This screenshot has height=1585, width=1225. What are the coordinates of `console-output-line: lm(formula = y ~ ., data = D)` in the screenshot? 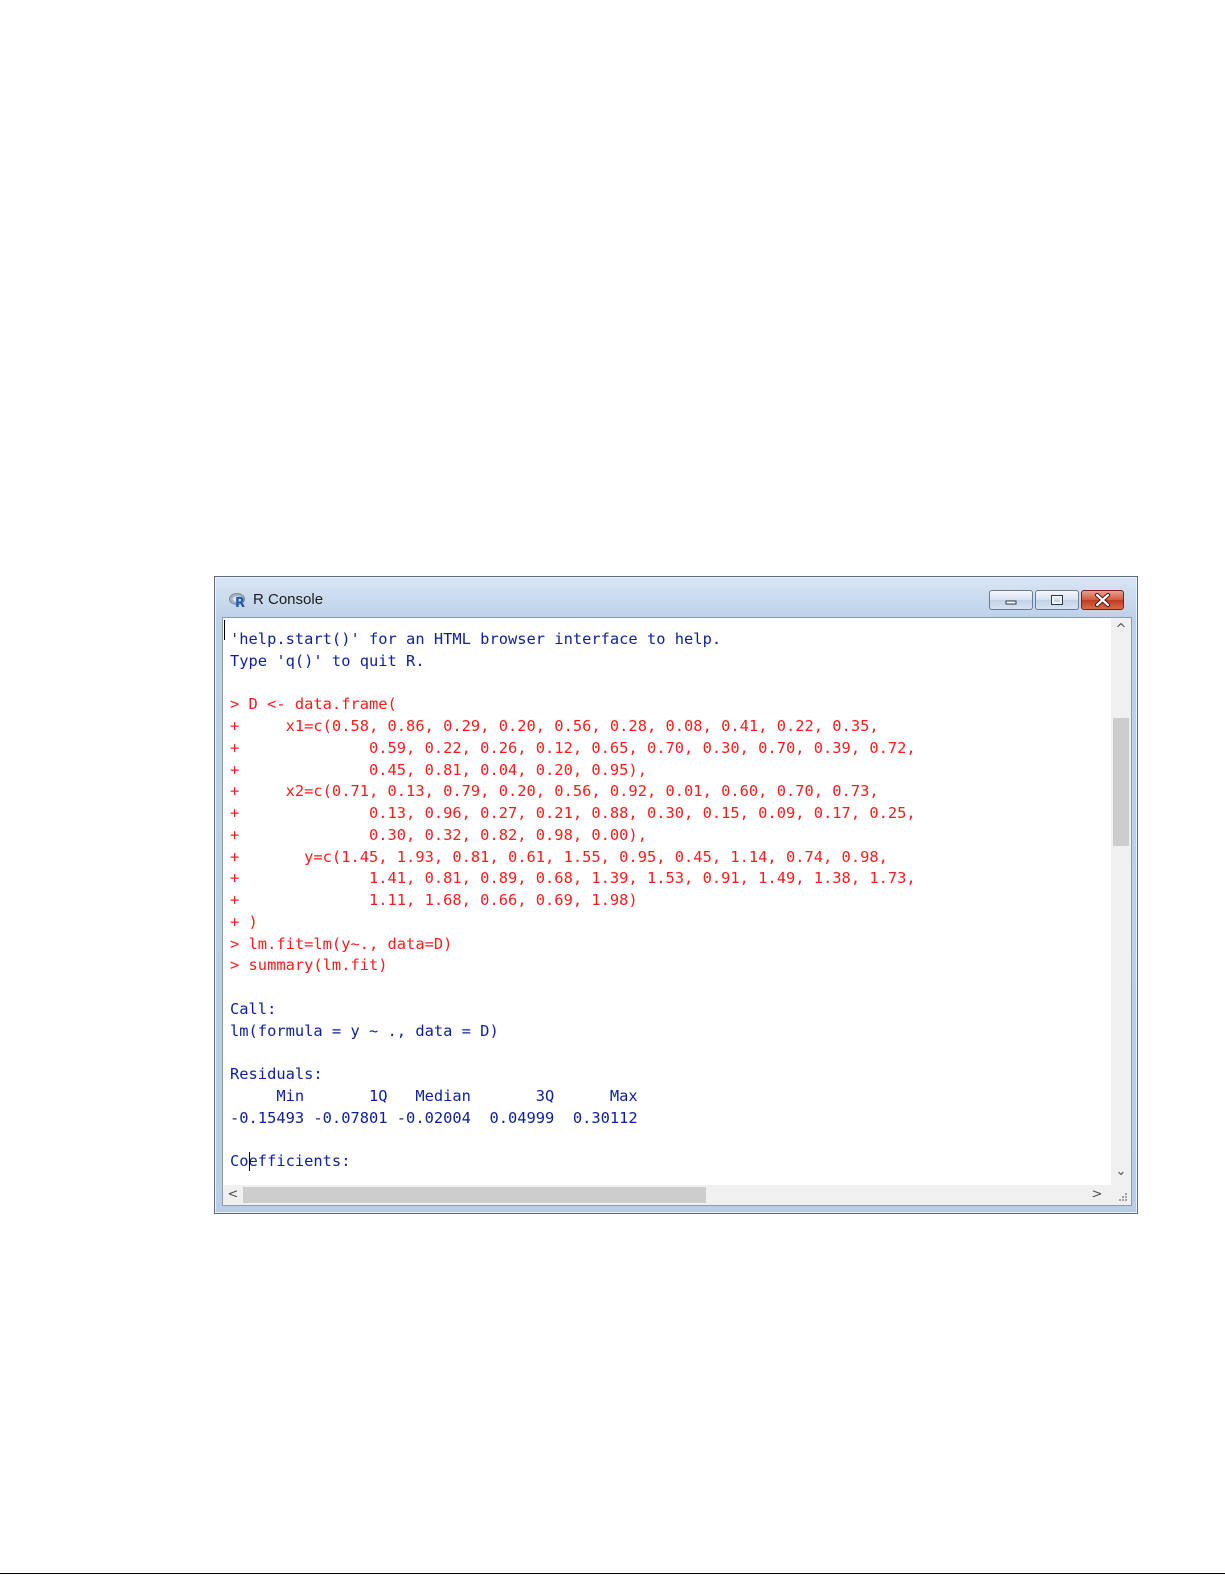 It's located at (364, 1030).